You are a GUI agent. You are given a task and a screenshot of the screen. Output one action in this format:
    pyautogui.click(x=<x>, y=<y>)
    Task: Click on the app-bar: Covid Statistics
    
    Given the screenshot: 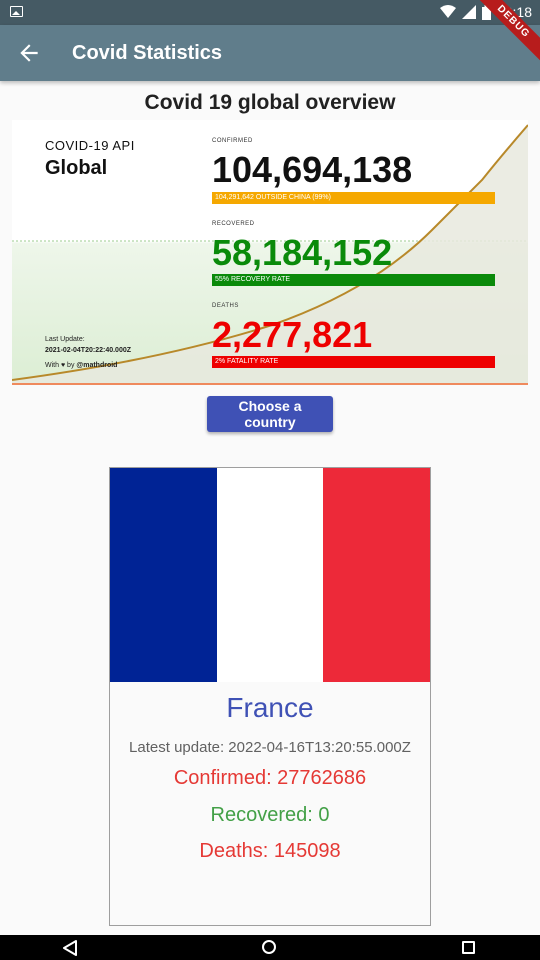 What is the action you would take?
    pyautogui.click(x=270, y=53)
    